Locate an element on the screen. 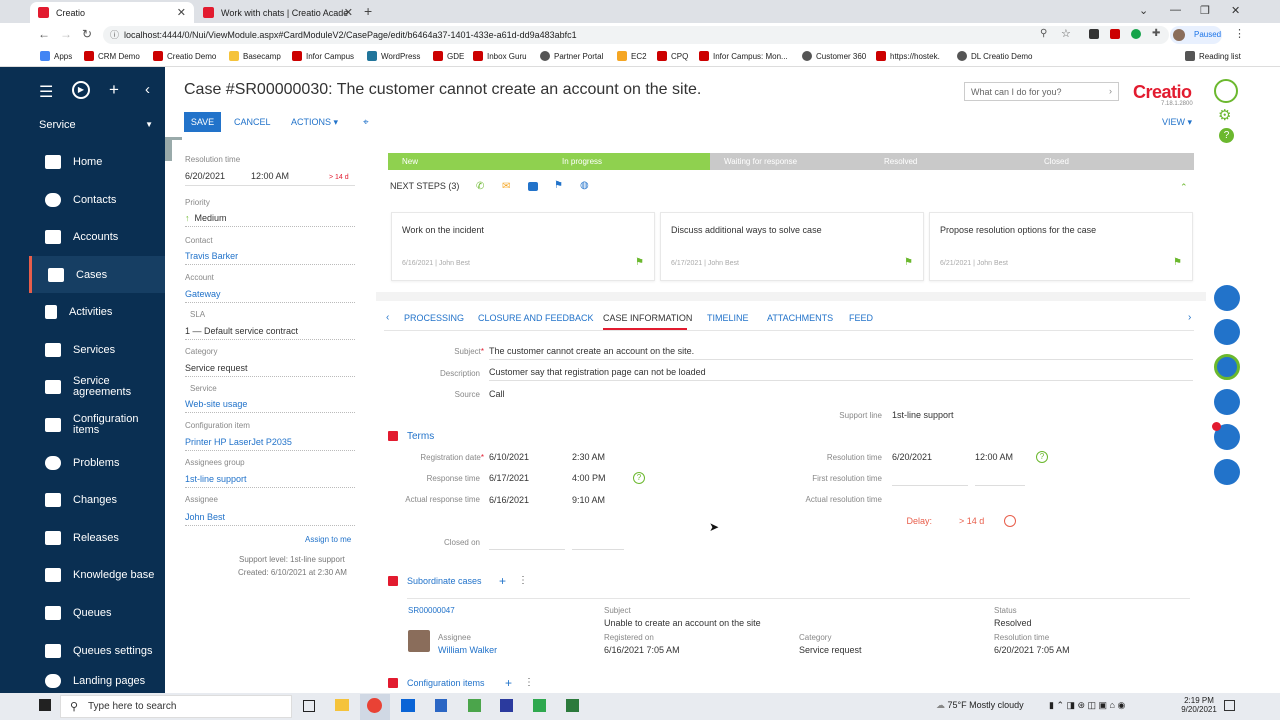 This screenshot has width=1280, height=720. bookmark: EC2 is located at coordinates (632, 56).